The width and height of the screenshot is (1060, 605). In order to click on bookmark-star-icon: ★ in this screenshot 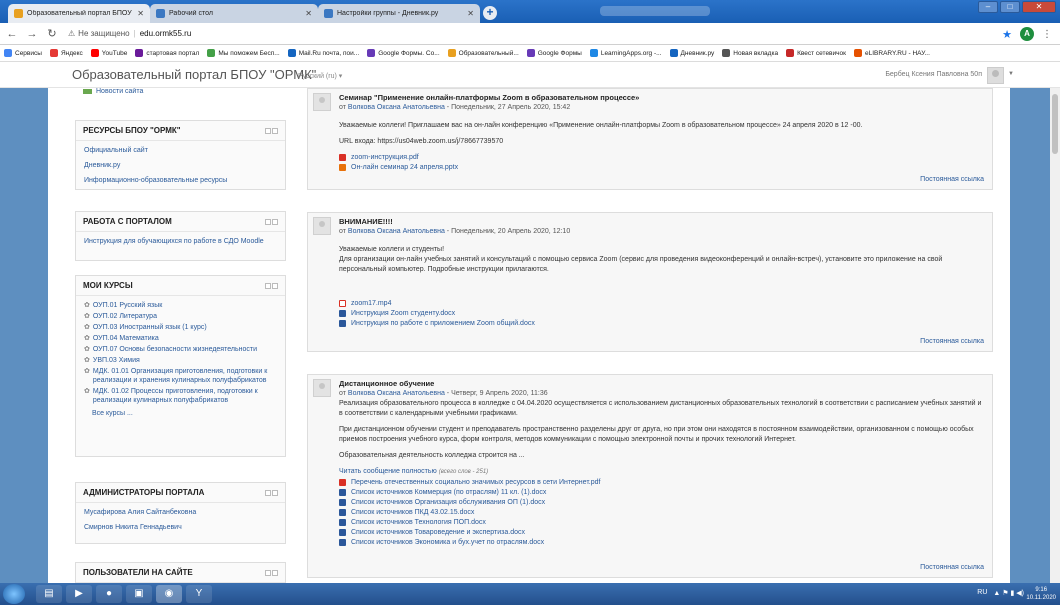, I will do `click(1007, 34)`.